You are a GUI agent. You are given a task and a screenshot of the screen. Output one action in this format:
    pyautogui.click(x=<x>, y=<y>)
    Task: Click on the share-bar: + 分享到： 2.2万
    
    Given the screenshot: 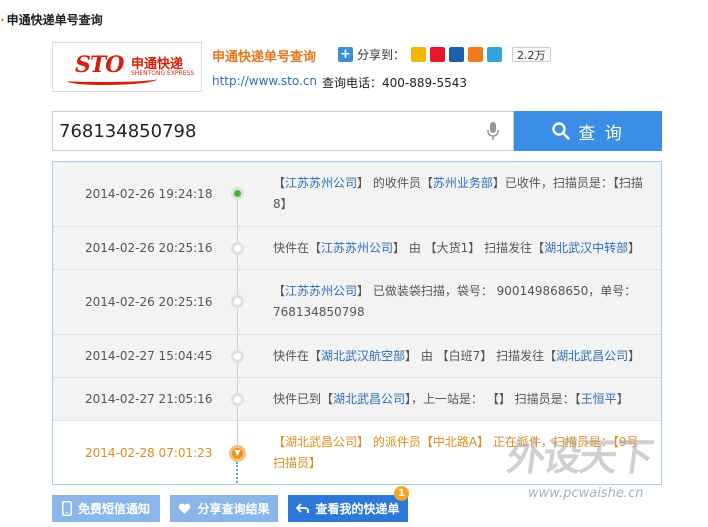 What is the action you would take?
    pyautogui.click(x=444, y=54)
    